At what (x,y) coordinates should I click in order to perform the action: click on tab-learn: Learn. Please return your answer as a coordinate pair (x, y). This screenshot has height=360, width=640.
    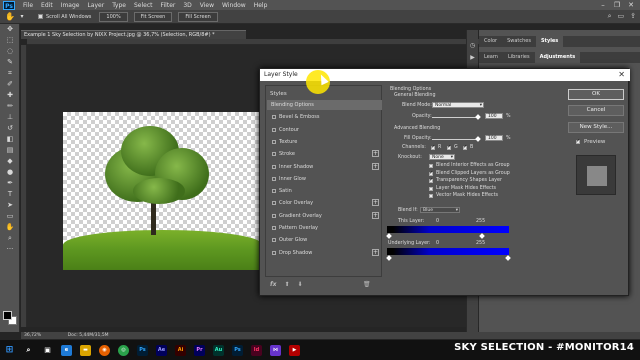
    Looking at the image, I should click on (491, 57).